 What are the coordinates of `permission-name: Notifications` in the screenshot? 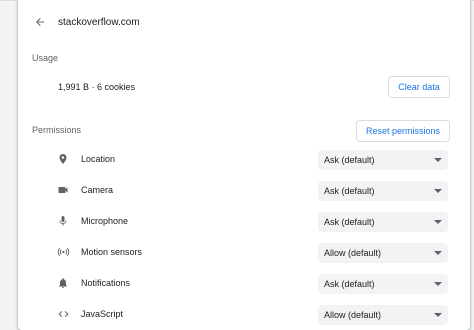 It's located at (106, 283).